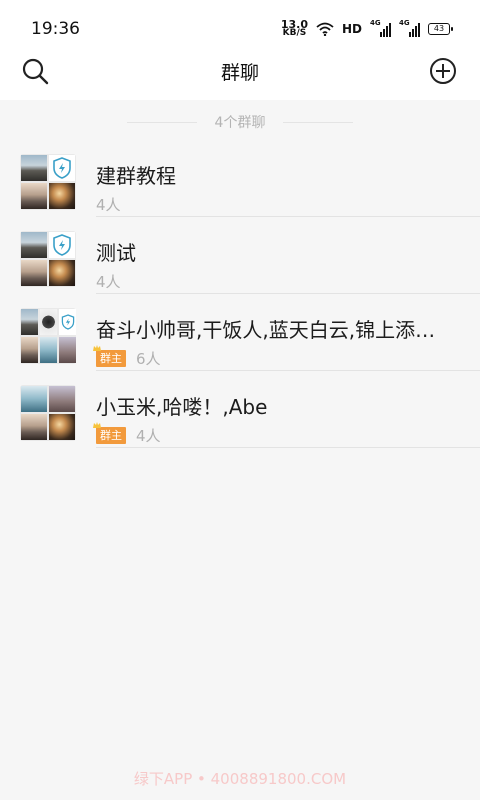 Image resolution: width=480 pixels, height=800 pixels. Describe the element at coordinates (294, 33) in the screenshot. I see `net-speed-unit: KB/S` at that location.